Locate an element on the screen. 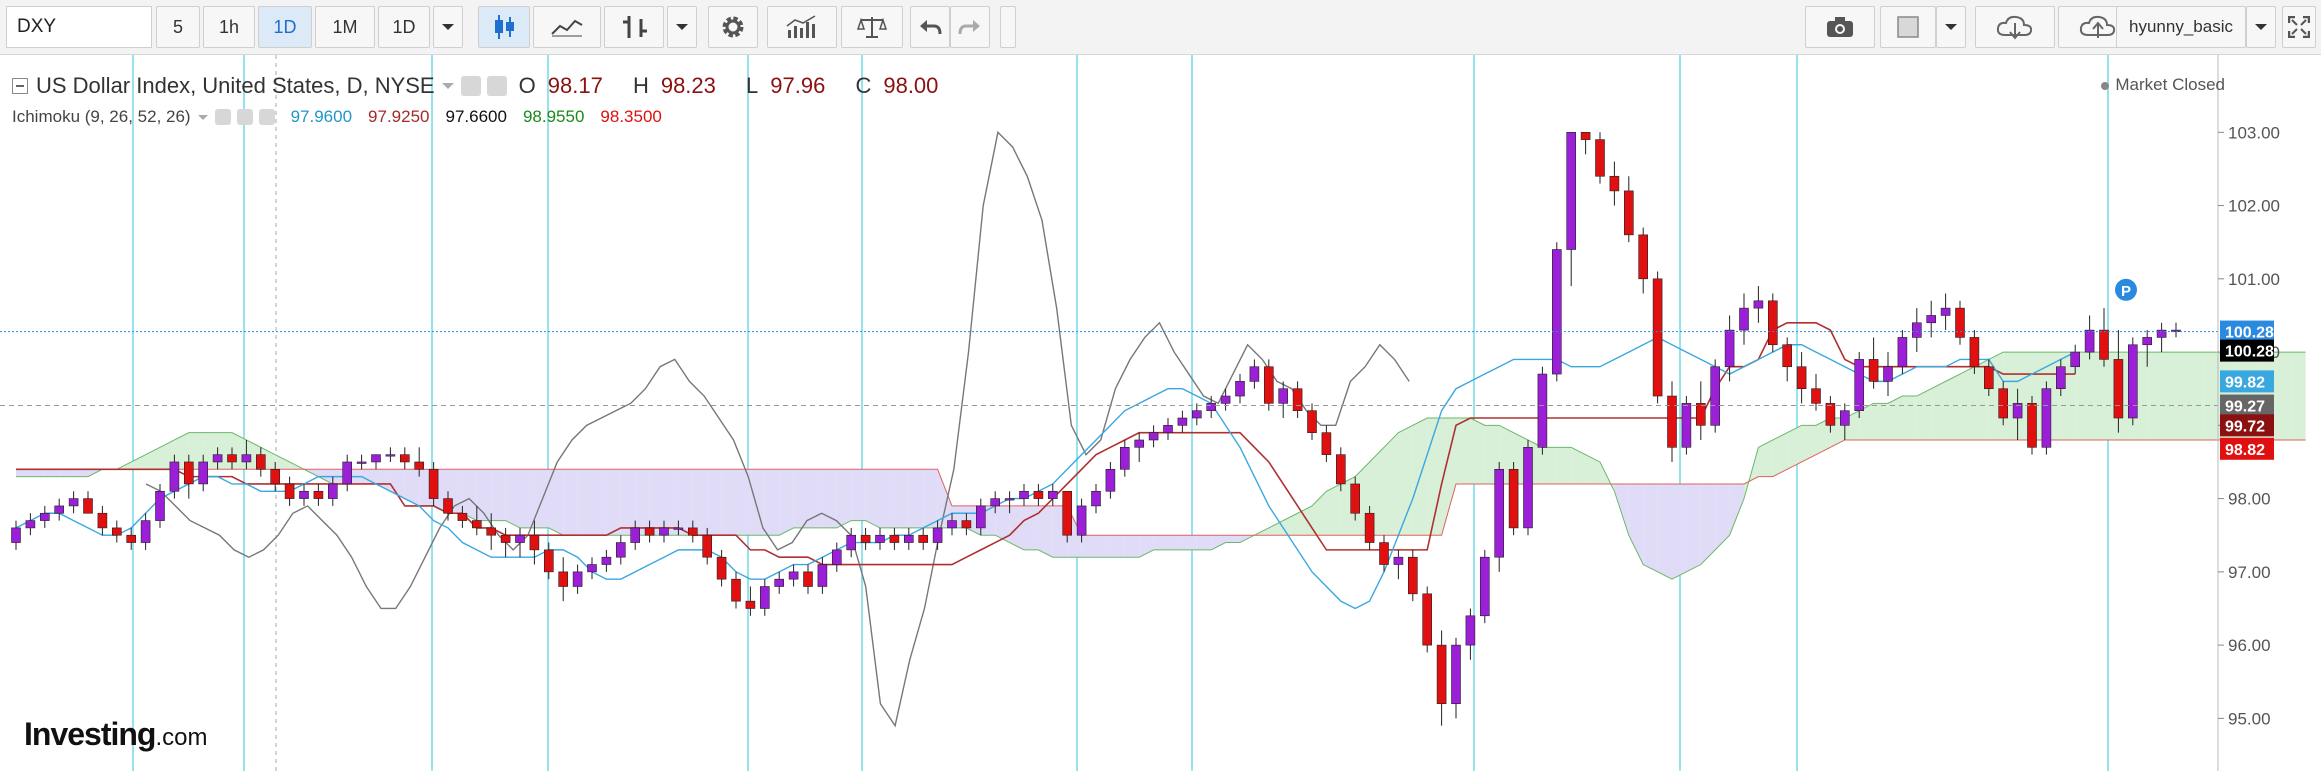  fullscreen-button is located at coordinates (2299, 27).